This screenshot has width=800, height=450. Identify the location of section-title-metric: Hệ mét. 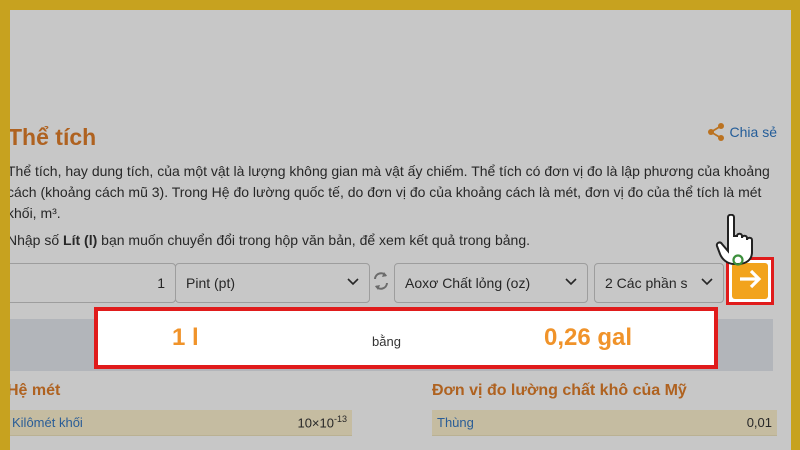
(35, 390).